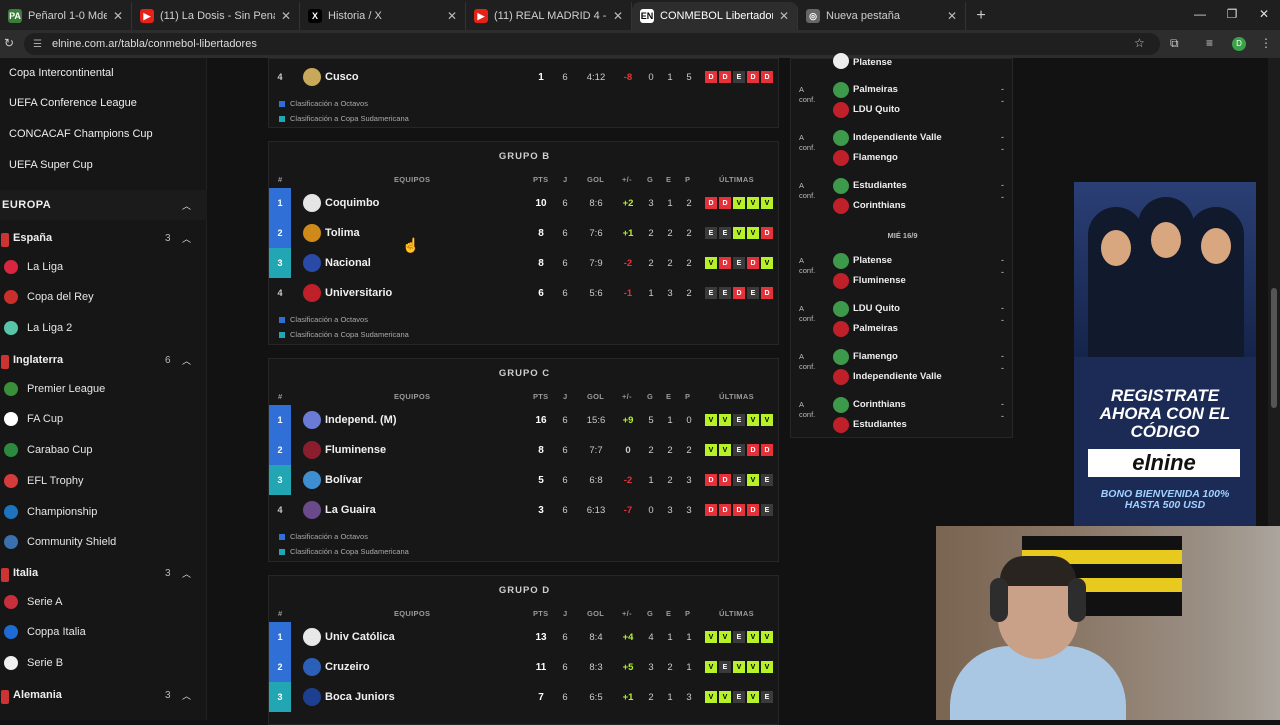 This screenshot has height=725, width=1280. Describe the element at coordinates (872, 260) in the screenshot. I see `fixture-home-team: Platense` at that location.